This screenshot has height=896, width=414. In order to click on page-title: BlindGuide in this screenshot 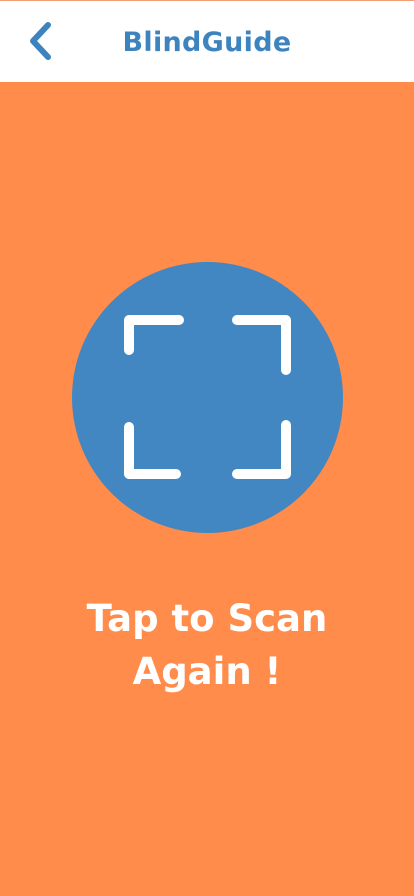, I will do `click(207, 42)`.